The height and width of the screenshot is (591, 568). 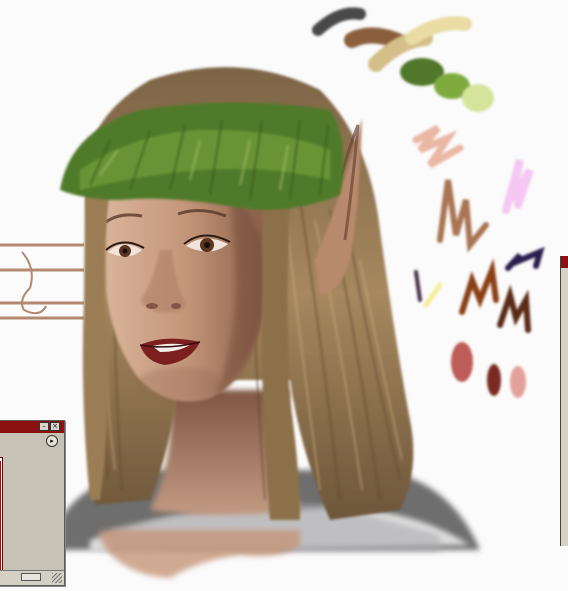 I want to click on close-icon: ×, so click(x=55, y=426).